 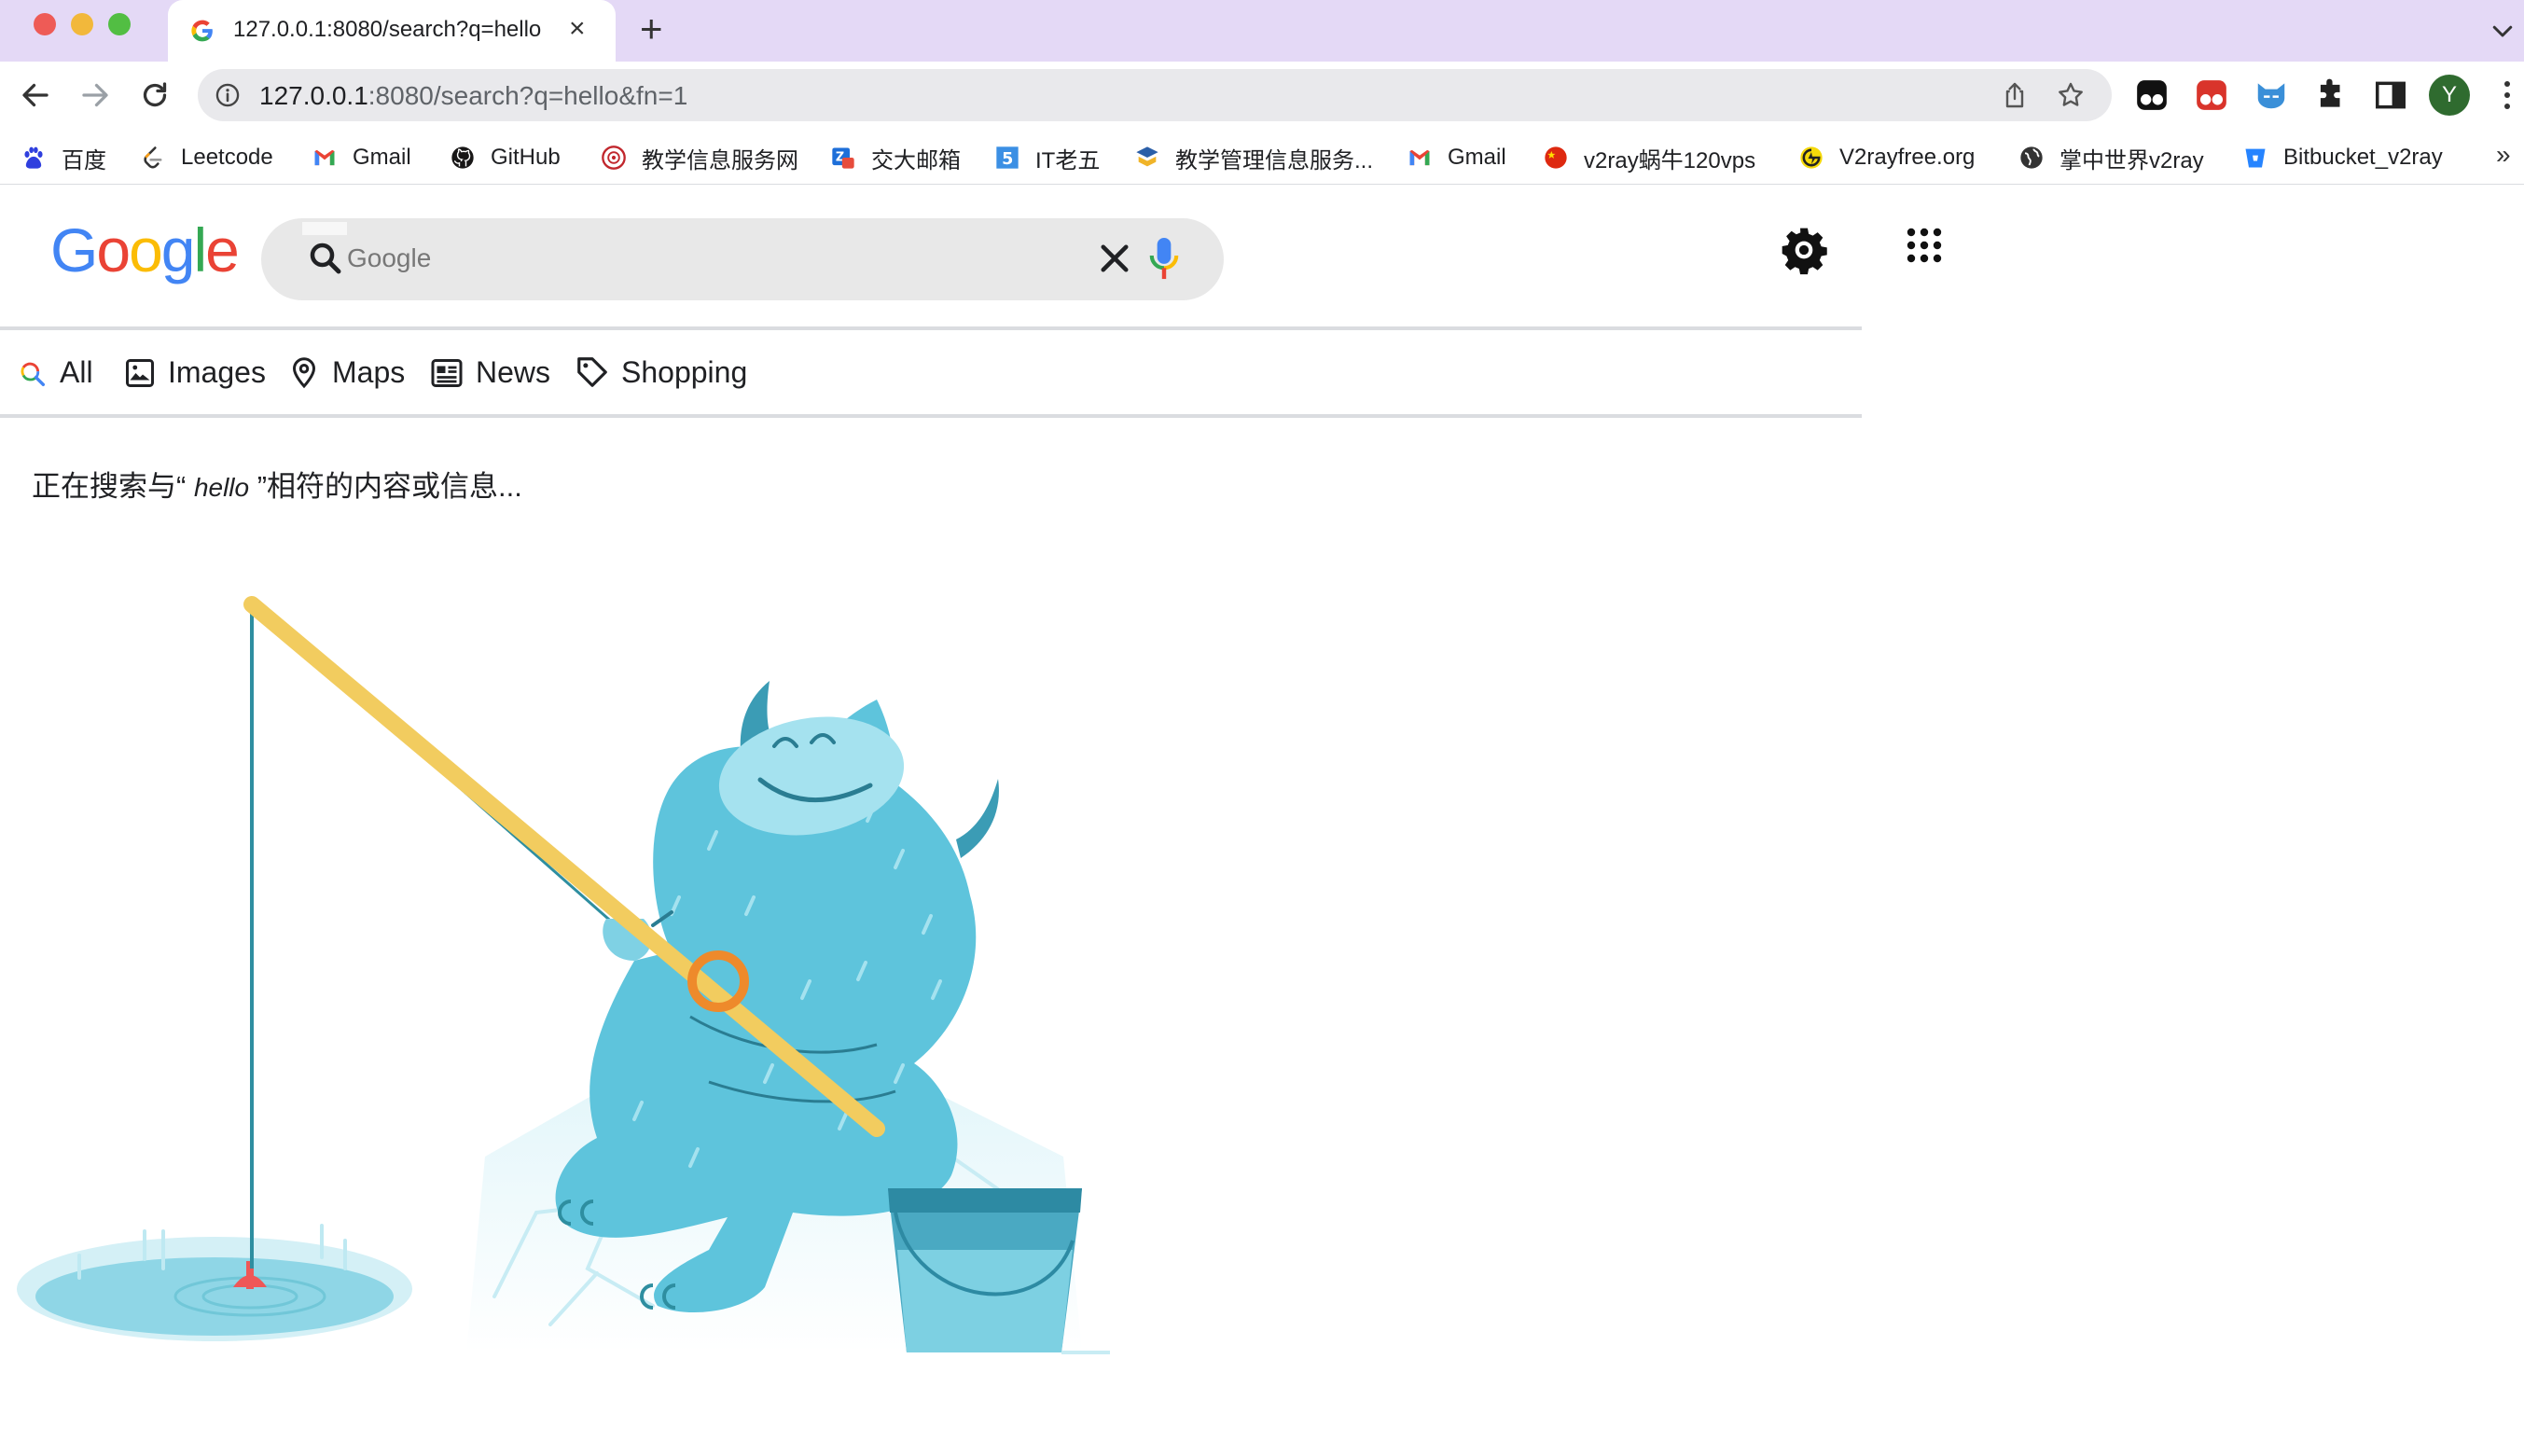 What do you see at coordinates (140, 373) in the screenshot?
I see `image-icon` at bounding box center [140, 373].